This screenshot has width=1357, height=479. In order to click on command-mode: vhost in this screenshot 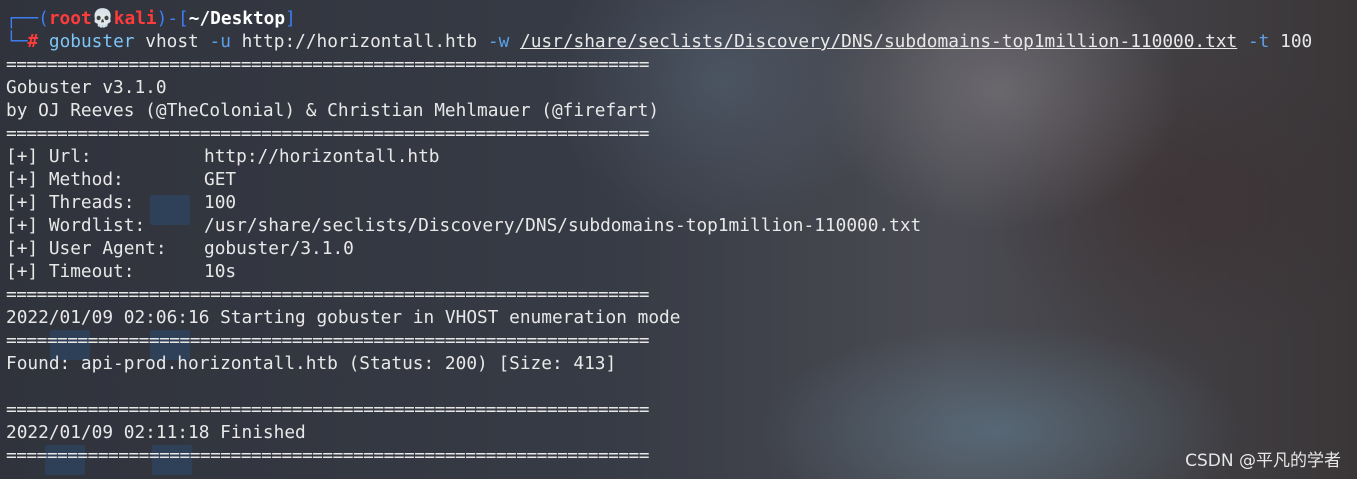, I will do `click(172, 41)`.